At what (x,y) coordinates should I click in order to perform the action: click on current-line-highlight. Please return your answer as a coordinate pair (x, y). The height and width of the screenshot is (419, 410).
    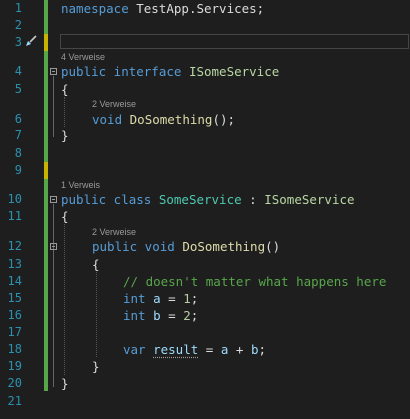
    Looking at the image, I should click on (234, 41).